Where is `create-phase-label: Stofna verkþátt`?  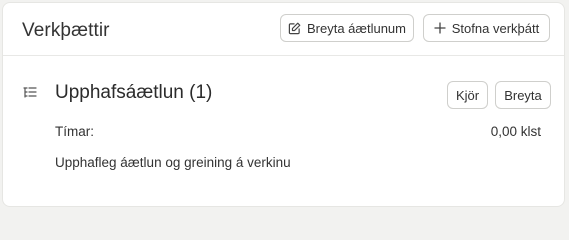 create-phase-label: Stofna verkþátt is located at coordinates (495, 28).